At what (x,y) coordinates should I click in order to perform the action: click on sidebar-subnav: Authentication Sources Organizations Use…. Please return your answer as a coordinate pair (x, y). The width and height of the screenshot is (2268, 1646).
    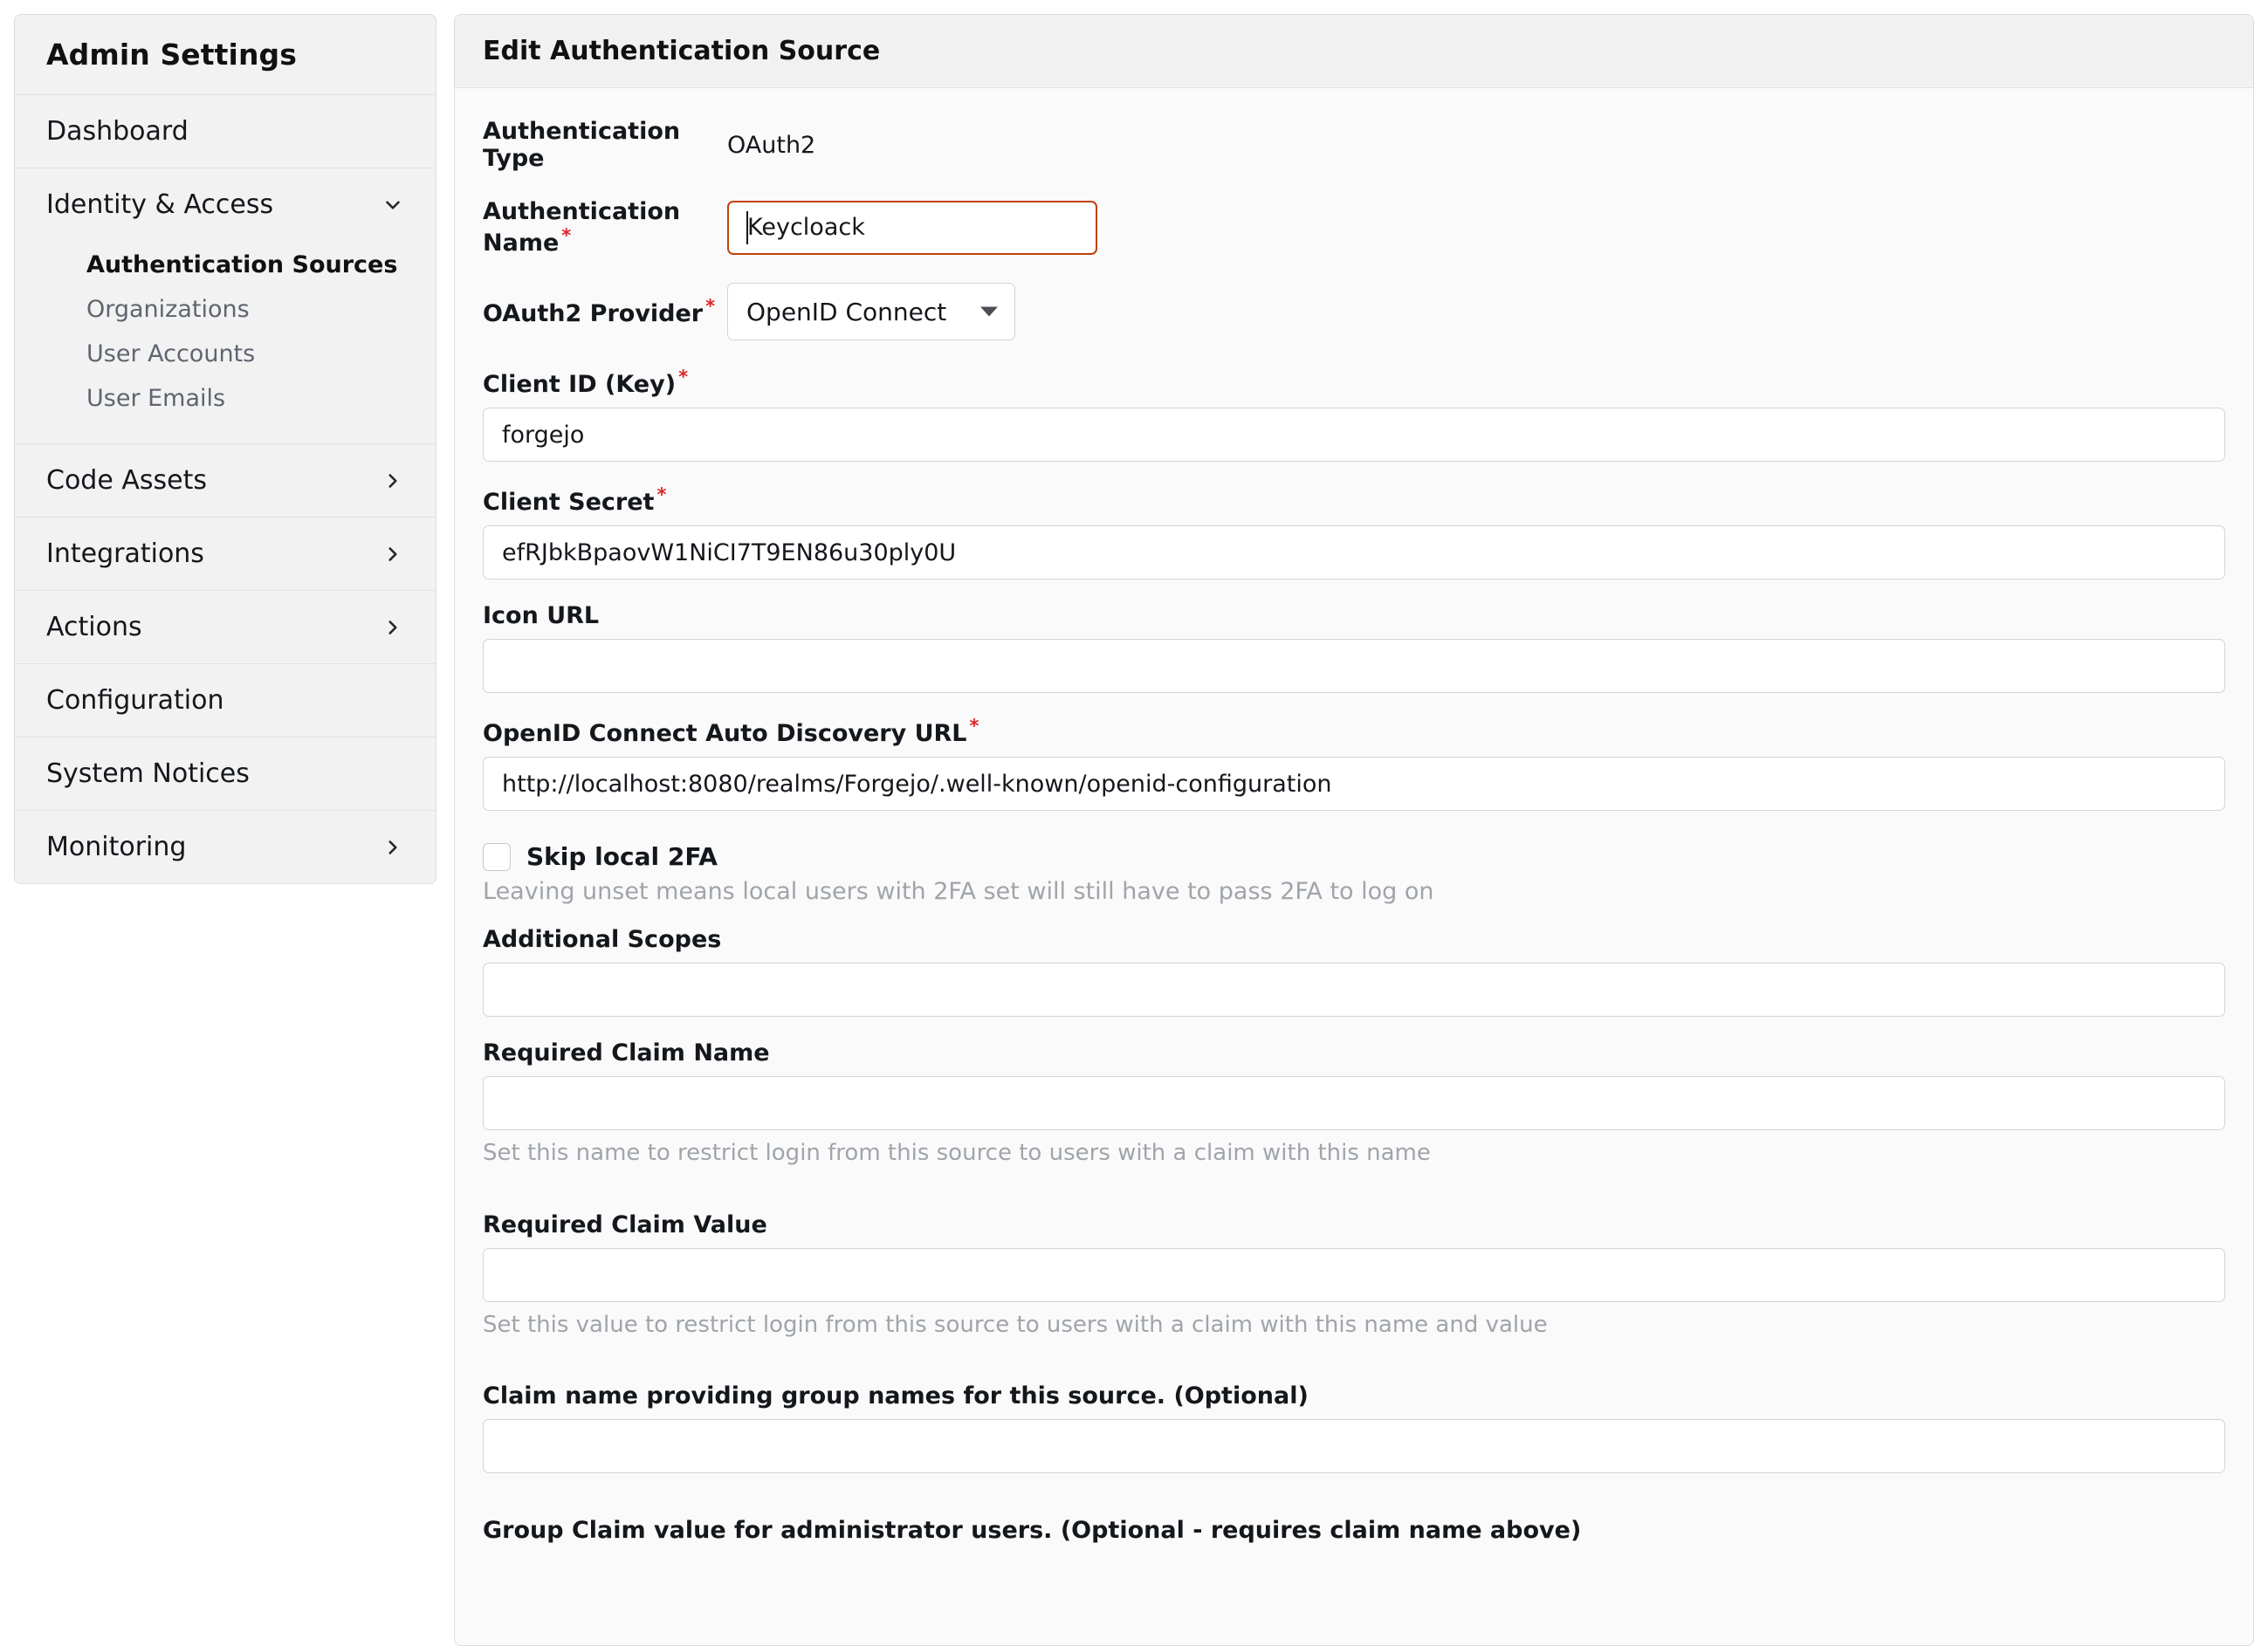
    Looking at the image, I should click on (226, 342).